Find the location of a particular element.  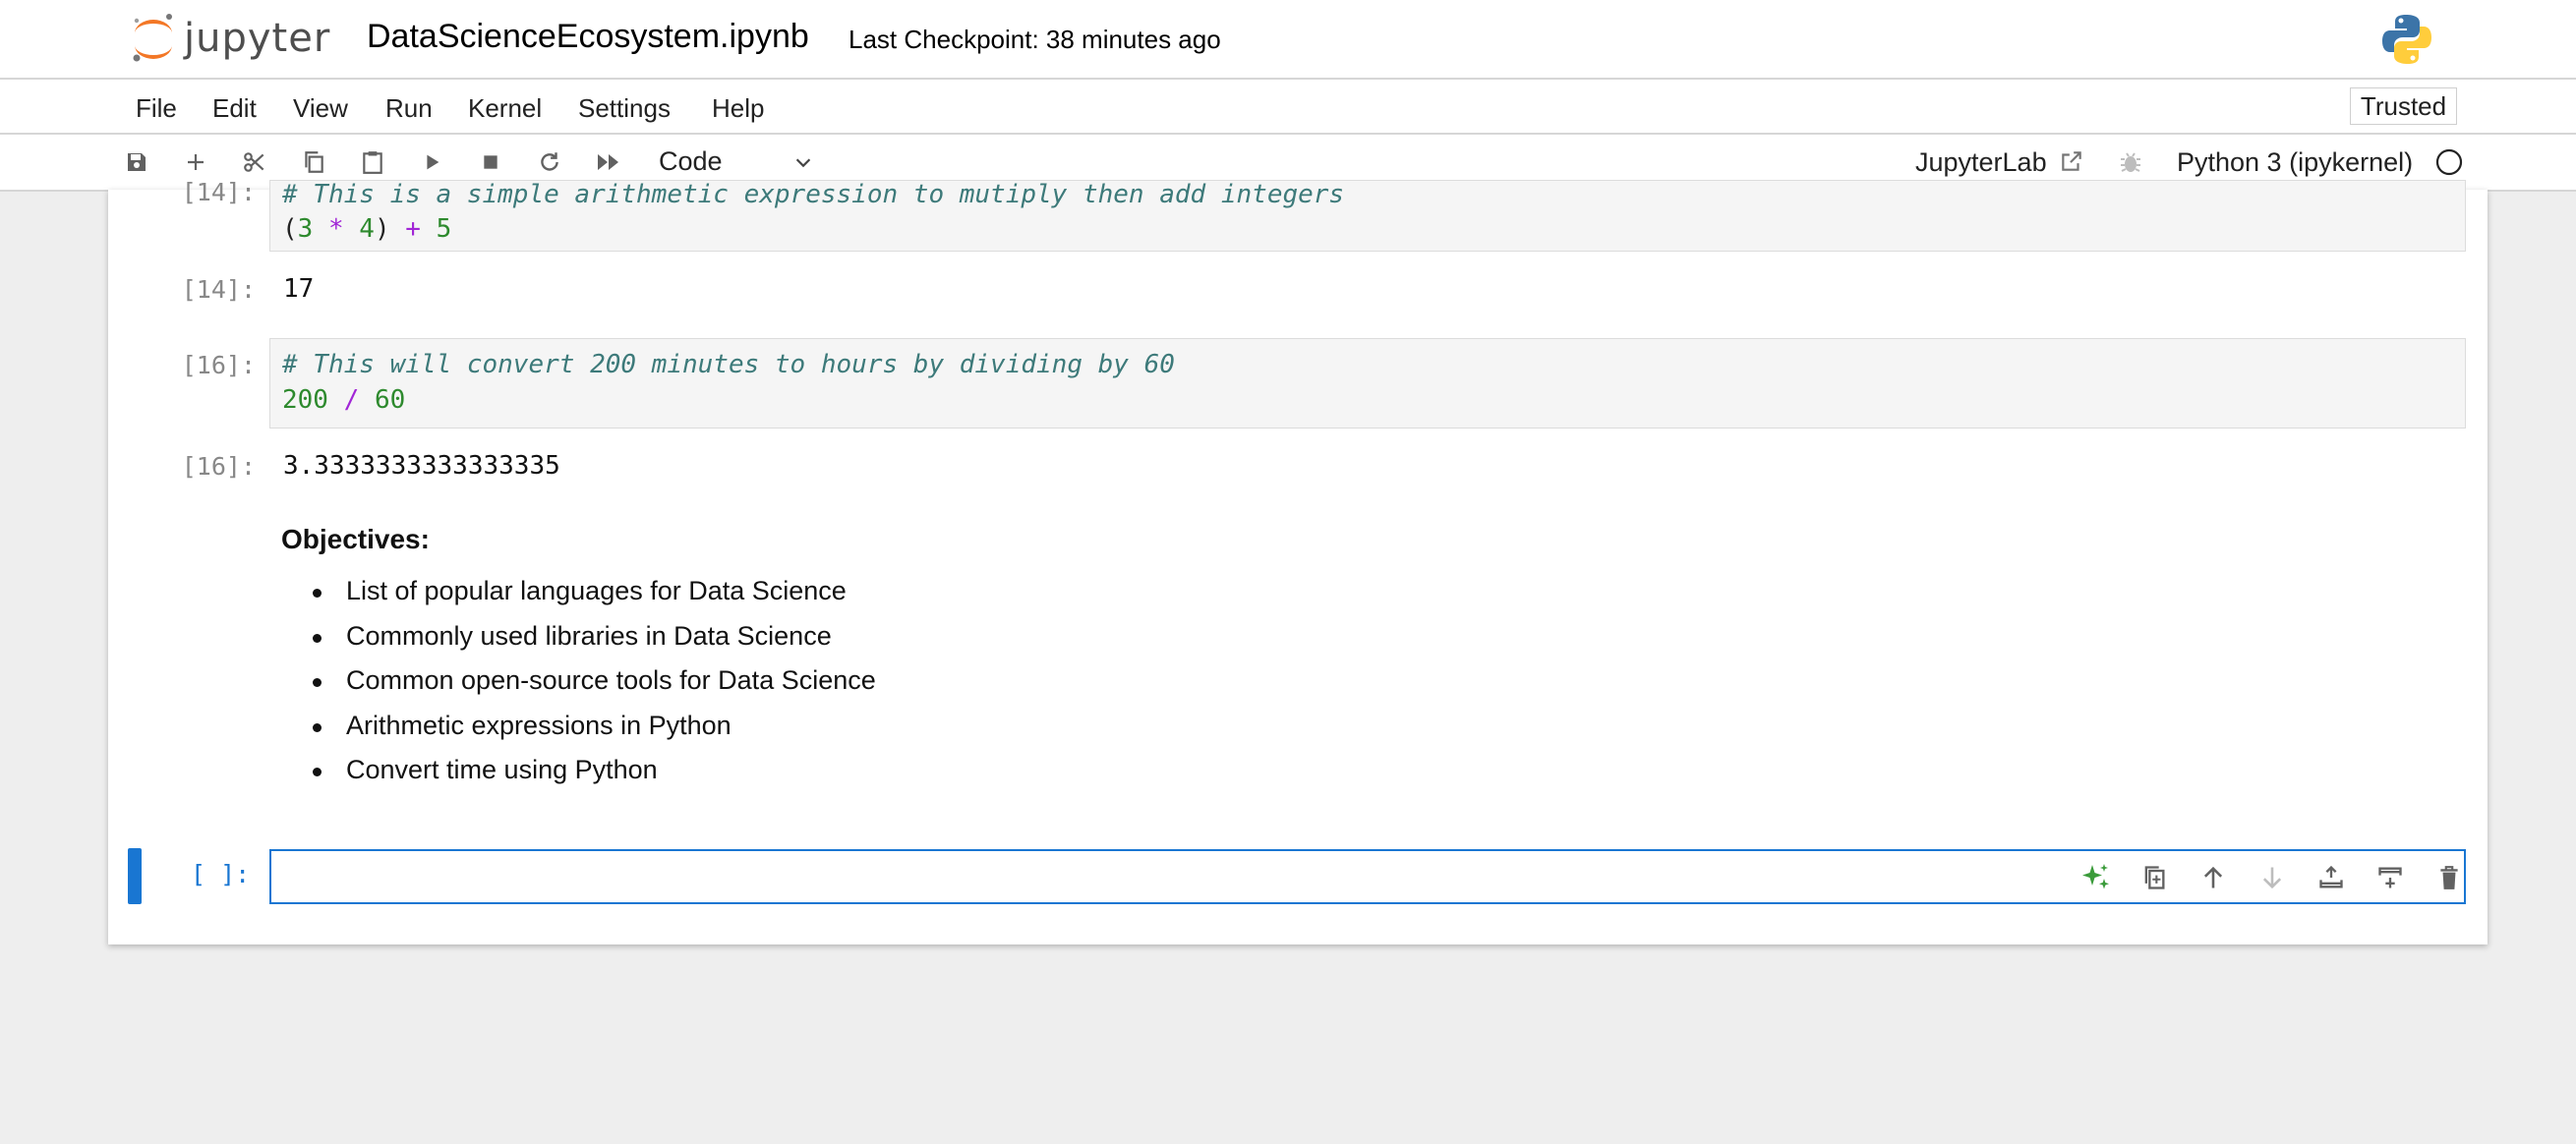

active-cell-indicator is located at coordinates (135, 876).